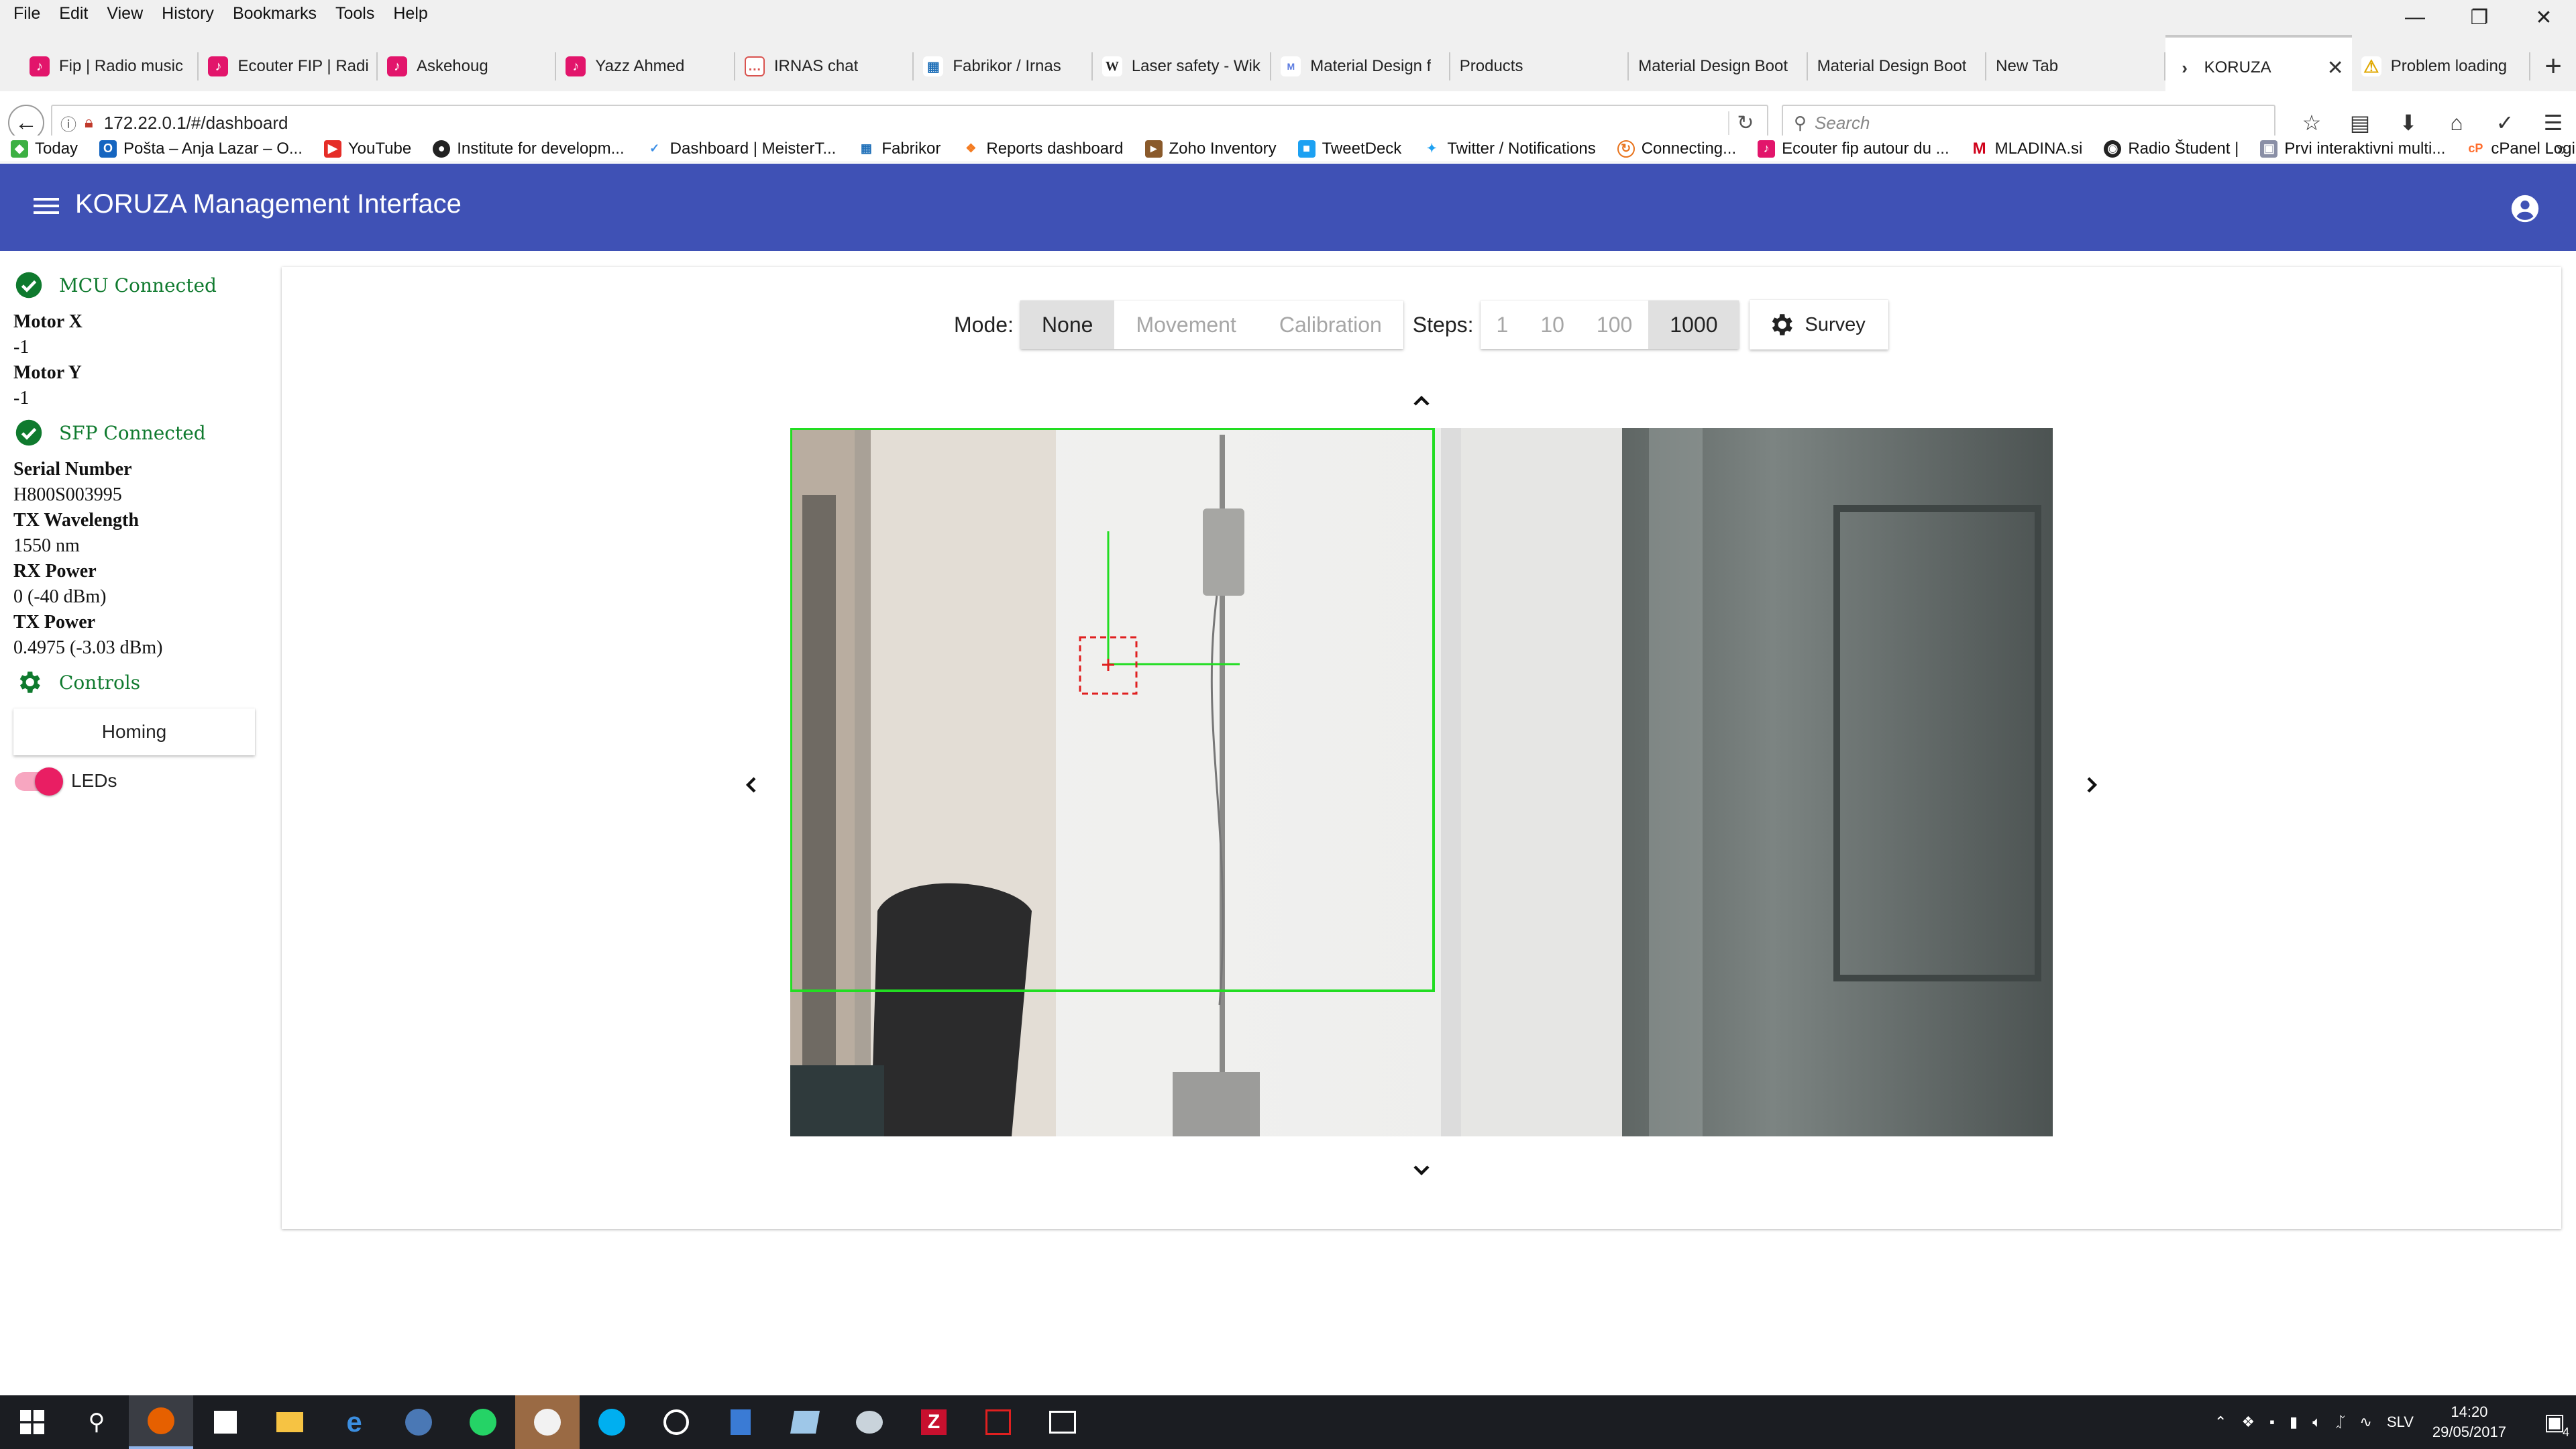 This screenshot has height=1449, width=2576. What do you see at coordinates (1614, 325) in the screenshot?
I see `steps-100-button: 100` at bounding box center [1614, 325].